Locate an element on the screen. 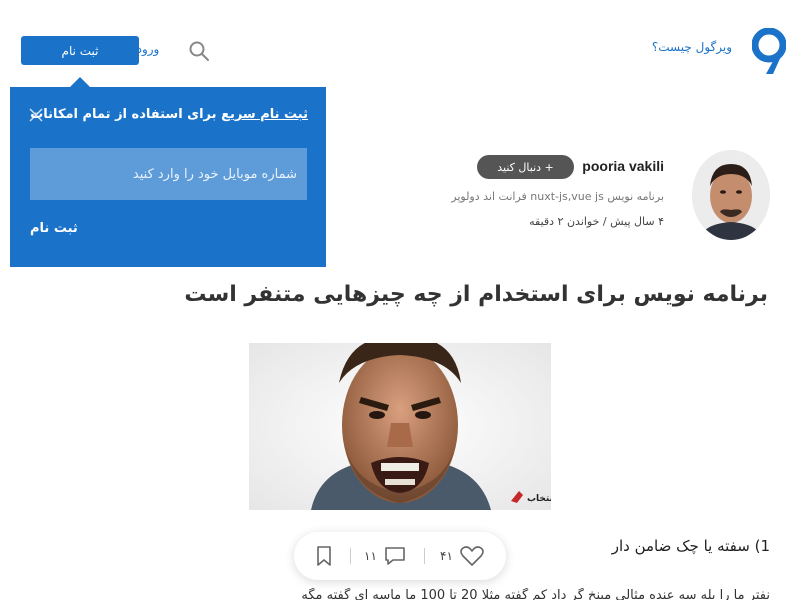  popup-caret is located at coordinates (80, 82).